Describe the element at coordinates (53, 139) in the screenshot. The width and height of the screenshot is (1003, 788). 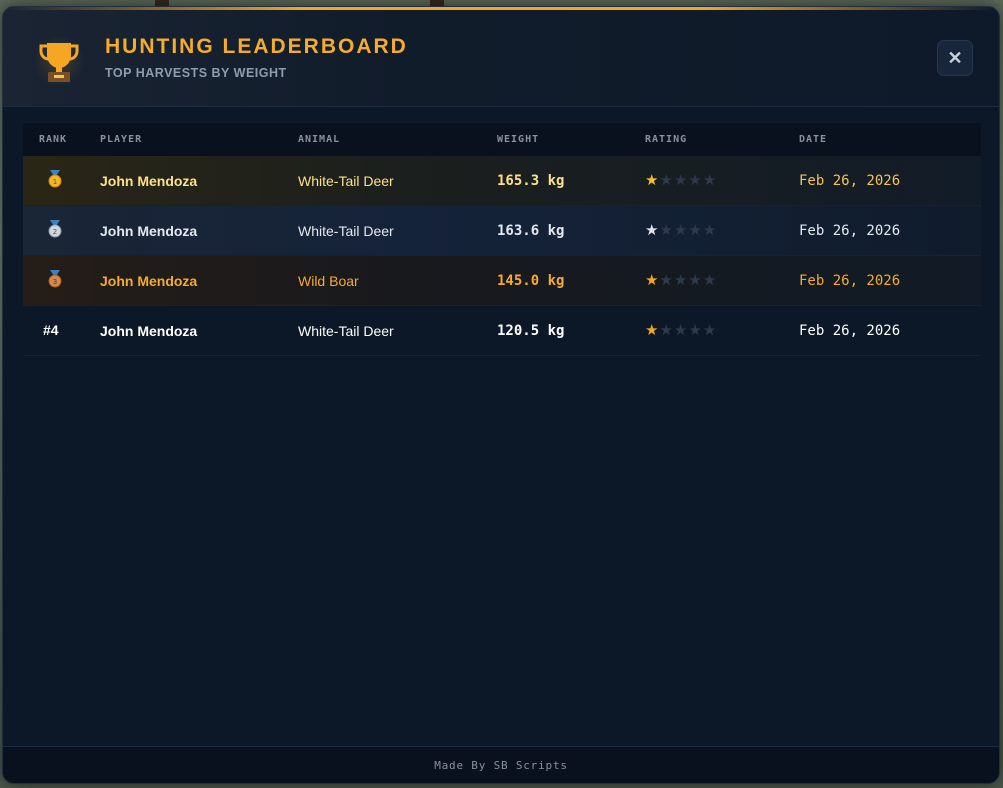
I see `column-header-rank: RANK` at that location.